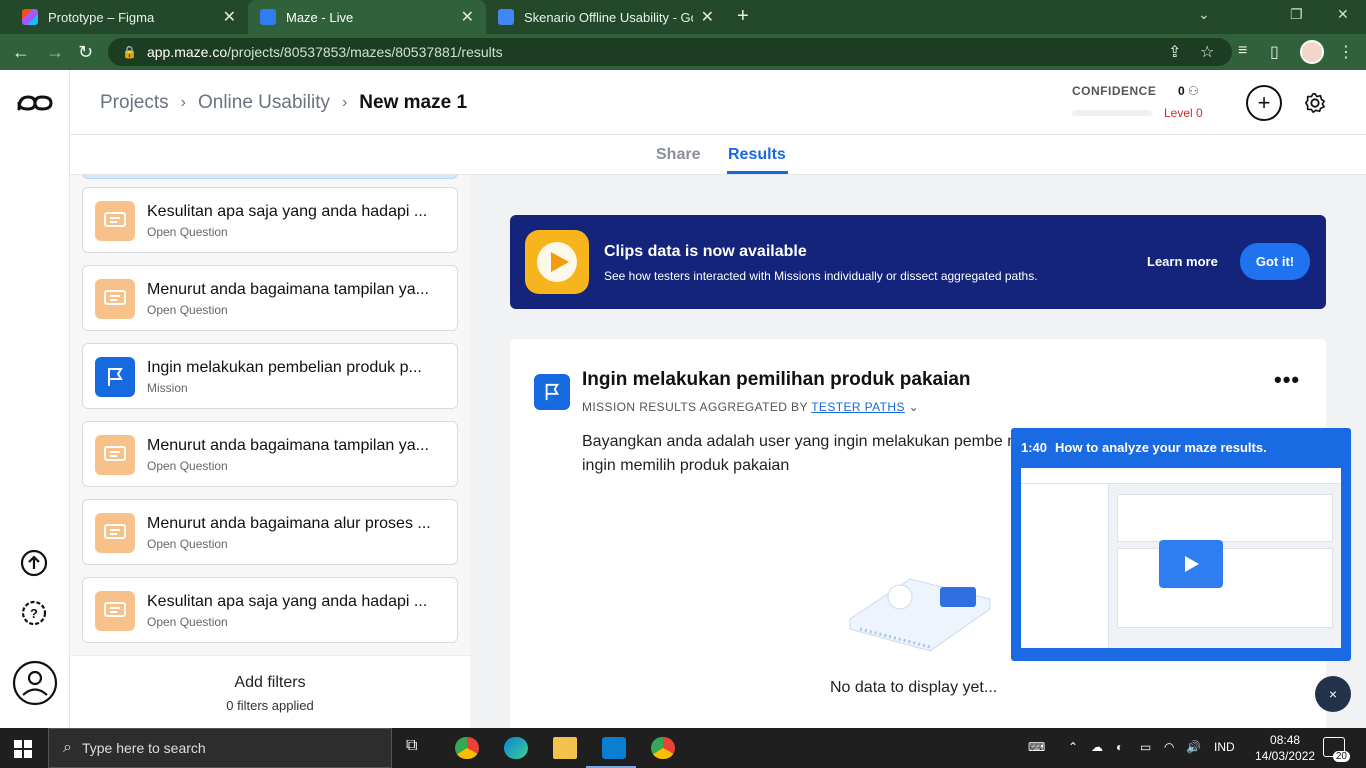 The height and width of the screenshot is (768, 1366). I want to click on video-thumbnail, so click(1181, 558).